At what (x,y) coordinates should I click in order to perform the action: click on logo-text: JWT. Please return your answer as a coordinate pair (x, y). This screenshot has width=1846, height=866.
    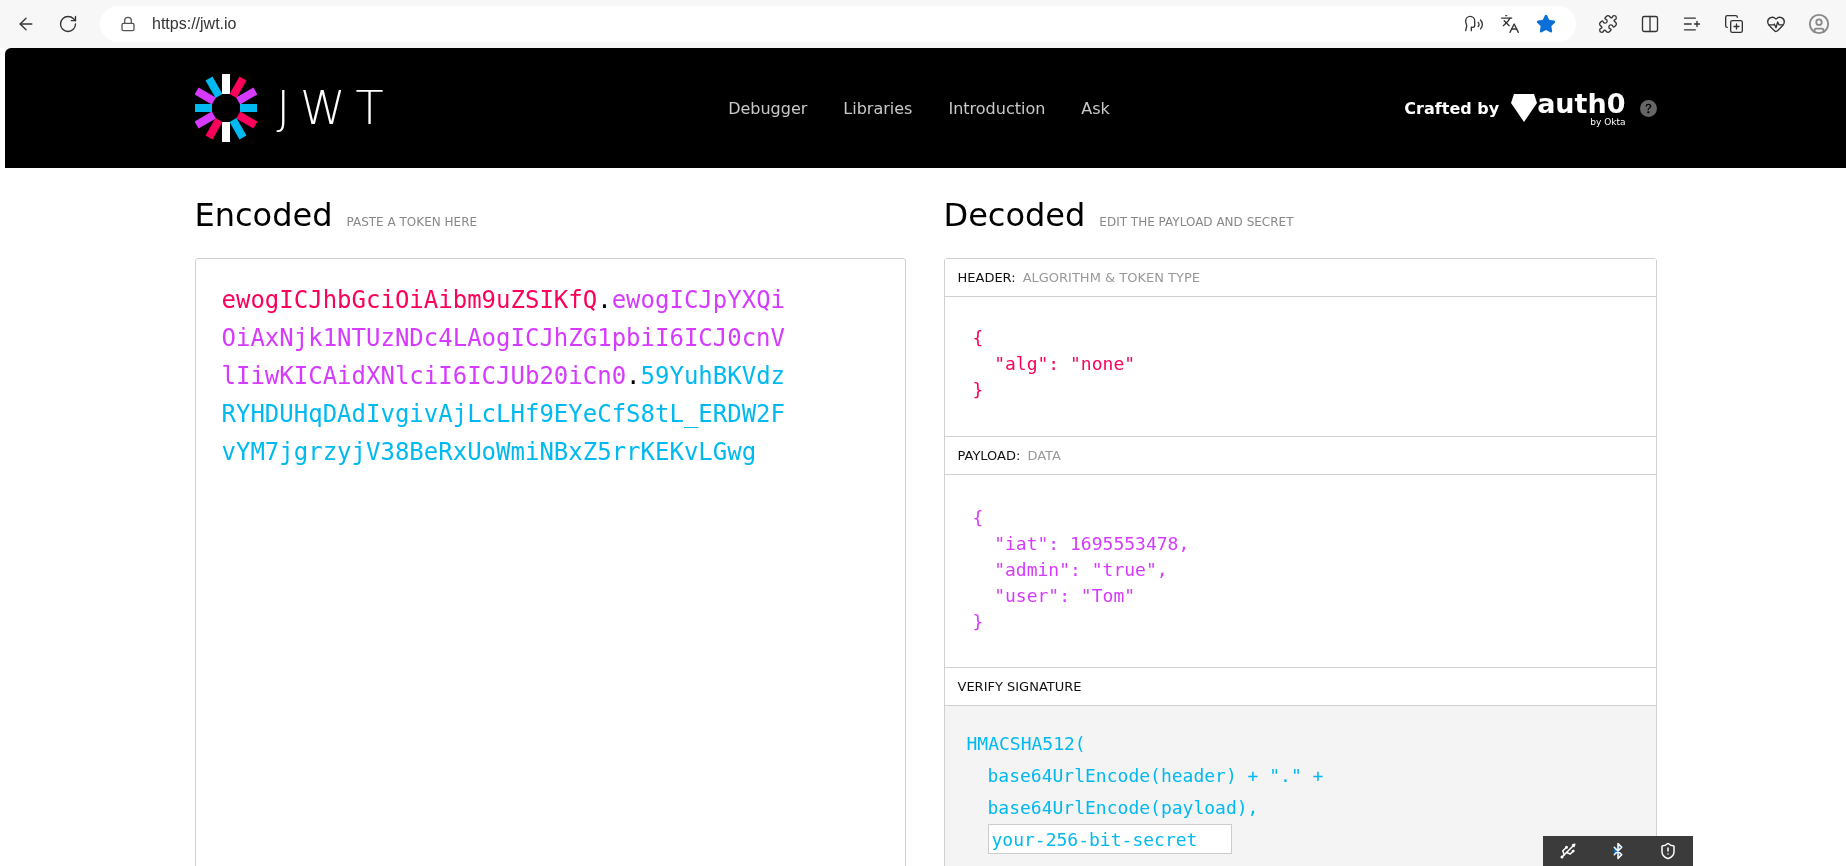
    Looking at the image, I should click on (335, 108).